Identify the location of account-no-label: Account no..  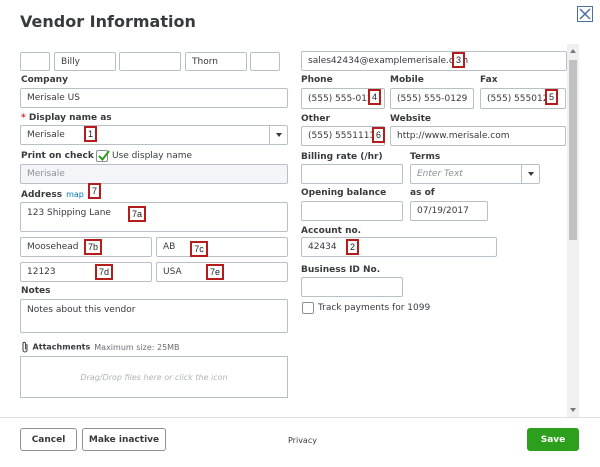
(331, 231).